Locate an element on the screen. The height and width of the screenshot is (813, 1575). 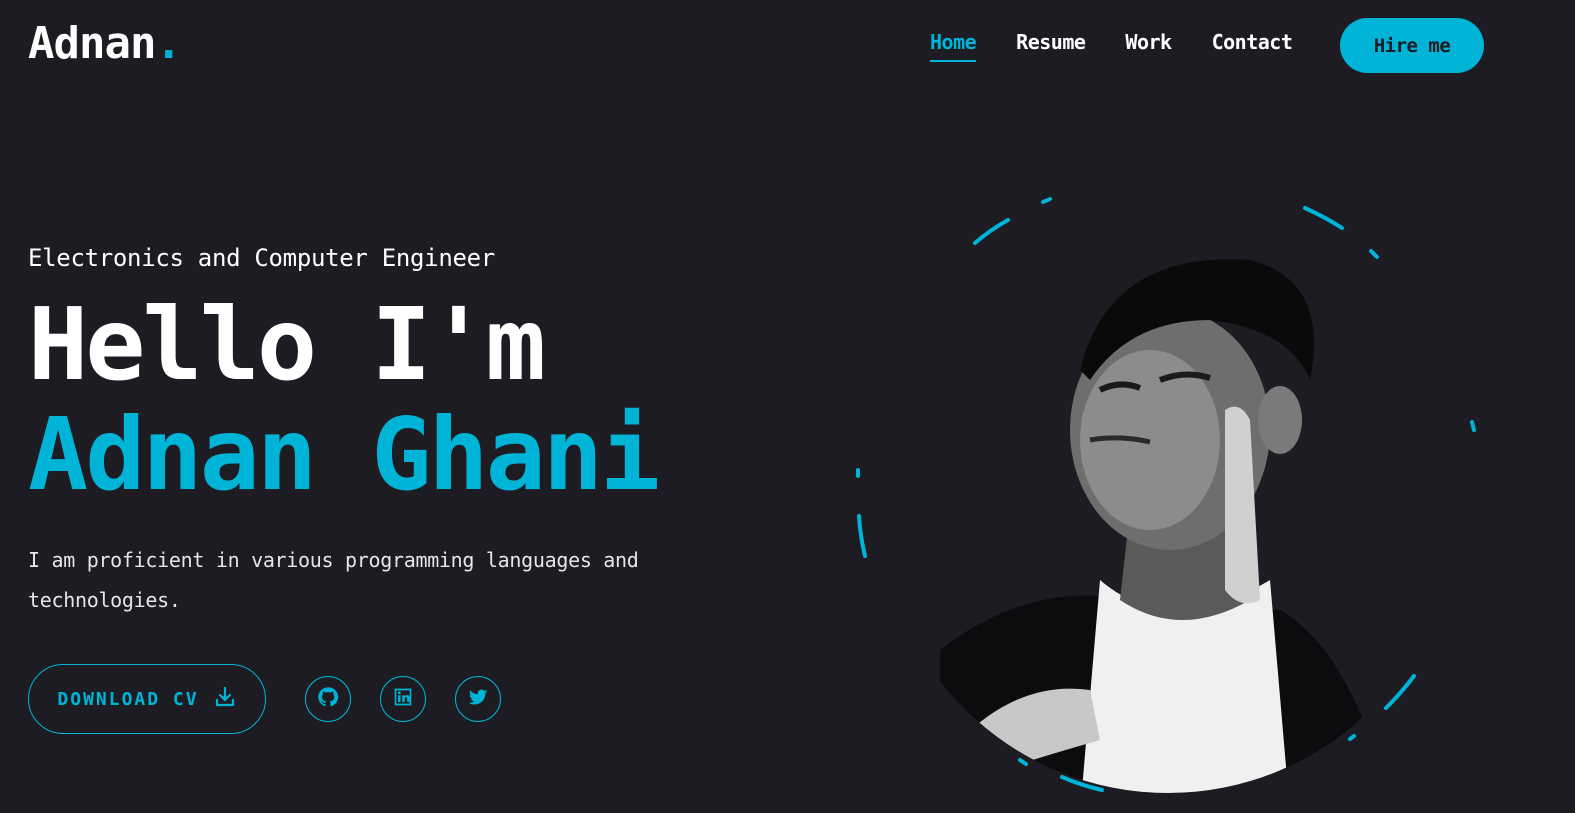
nav-work: Work is located at coordinates (1148, 46).